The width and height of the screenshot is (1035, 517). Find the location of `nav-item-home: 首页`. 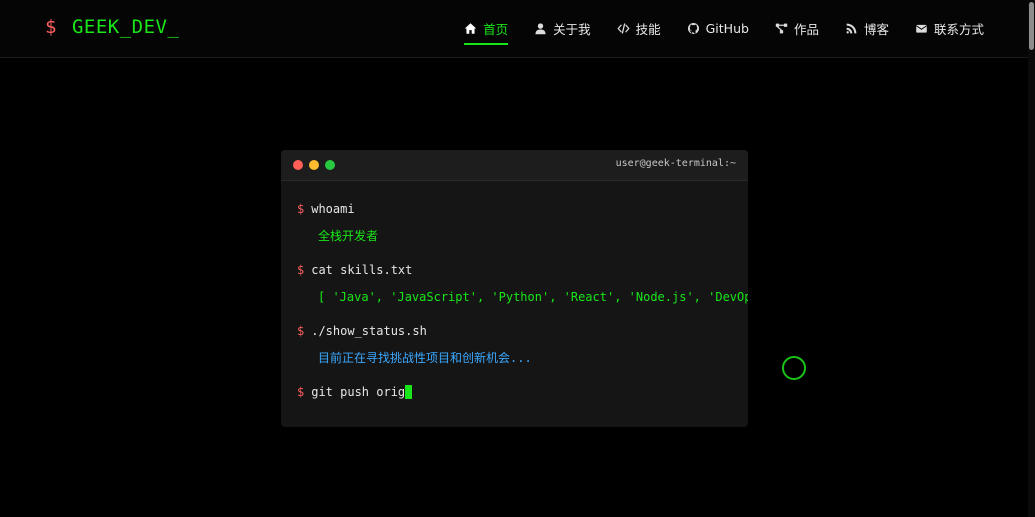

nav-item-home: 首页 is located at coordinates (486, 30).